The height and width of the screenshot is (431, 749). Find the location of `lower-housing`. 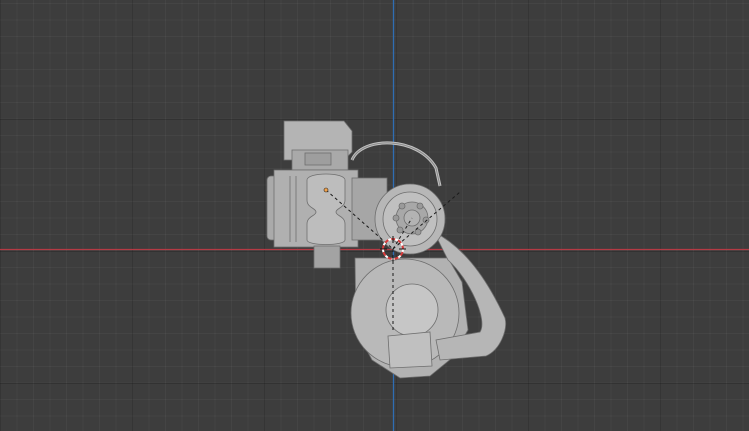

lower-housing is located at coordinates (428, 305).